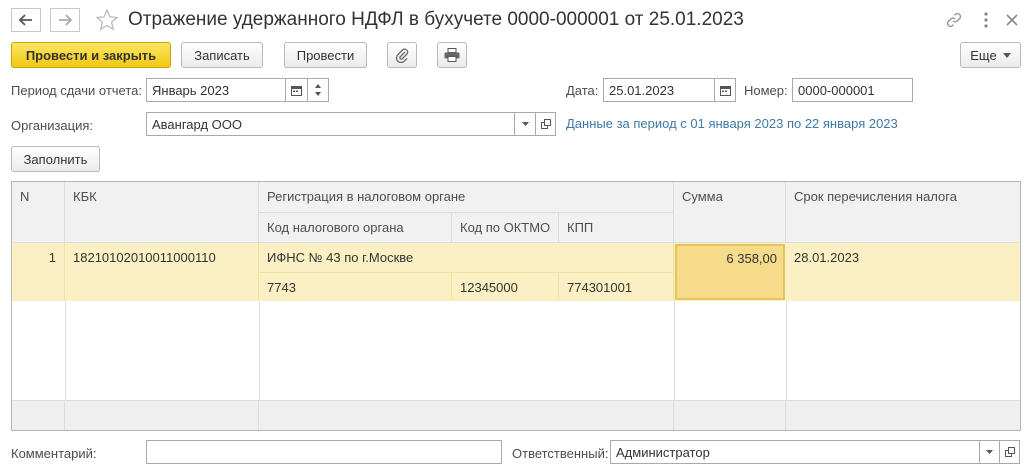  I want to click on cell-tax-office-code: 7743, so click(355, 286).